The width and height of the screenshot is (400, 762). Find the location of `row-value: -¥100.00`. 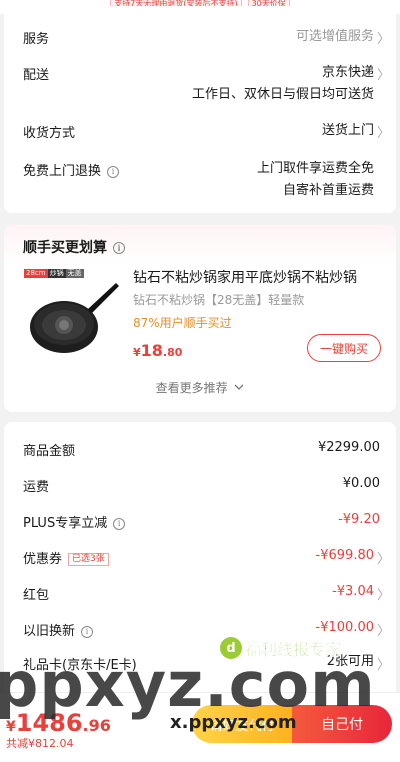

row-value: -¥100.00 is located at coordinates (344, 627).